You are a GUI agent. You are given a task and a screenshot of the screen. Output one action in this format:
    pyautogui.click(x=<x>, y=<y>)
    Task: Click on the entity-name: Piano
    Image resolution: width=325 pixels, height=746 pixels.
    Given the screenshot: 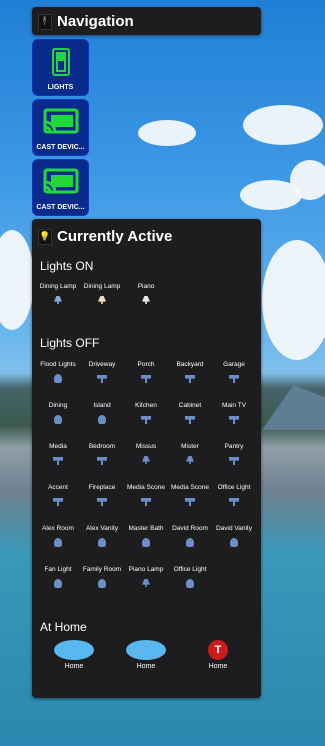 What is the action you would take?
    pyautogui.click(x=146, y=286)
    